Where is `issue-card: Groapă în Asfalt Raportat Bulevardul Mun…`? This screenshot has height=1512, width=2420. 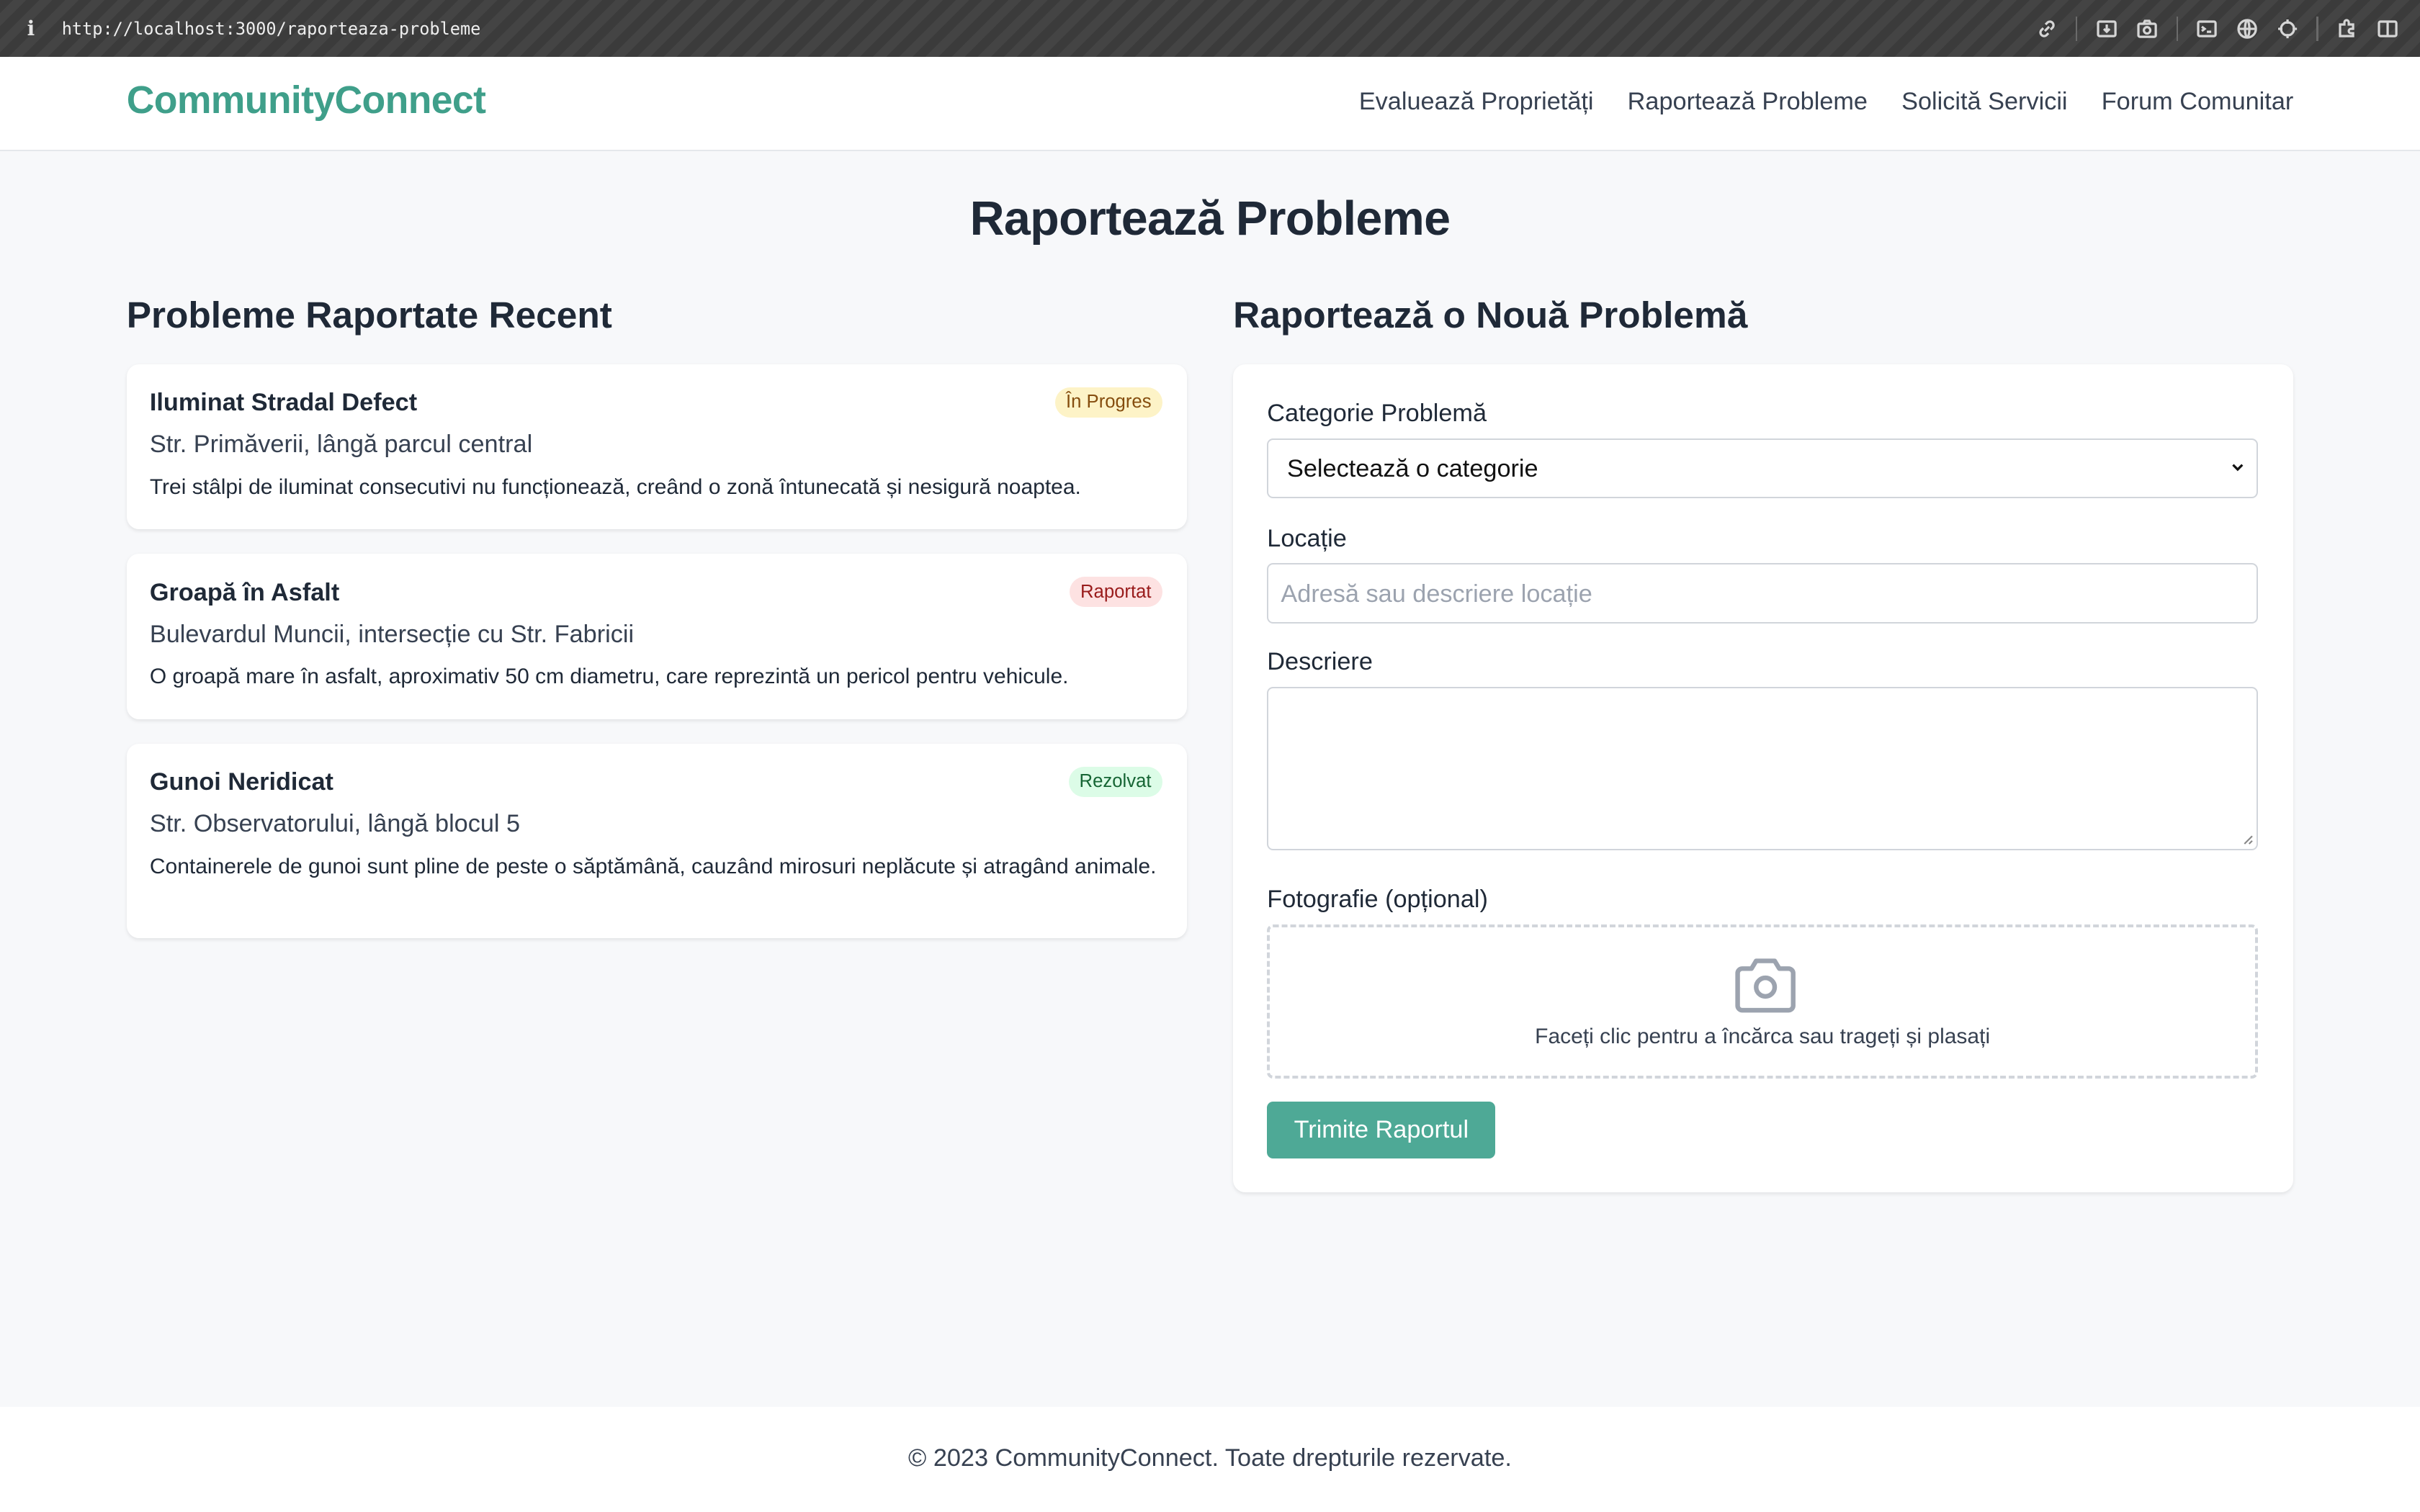 issue-card: Groapă în Asfalt Raportat Bulevardul Mun… is located at coordinates (656, 636).